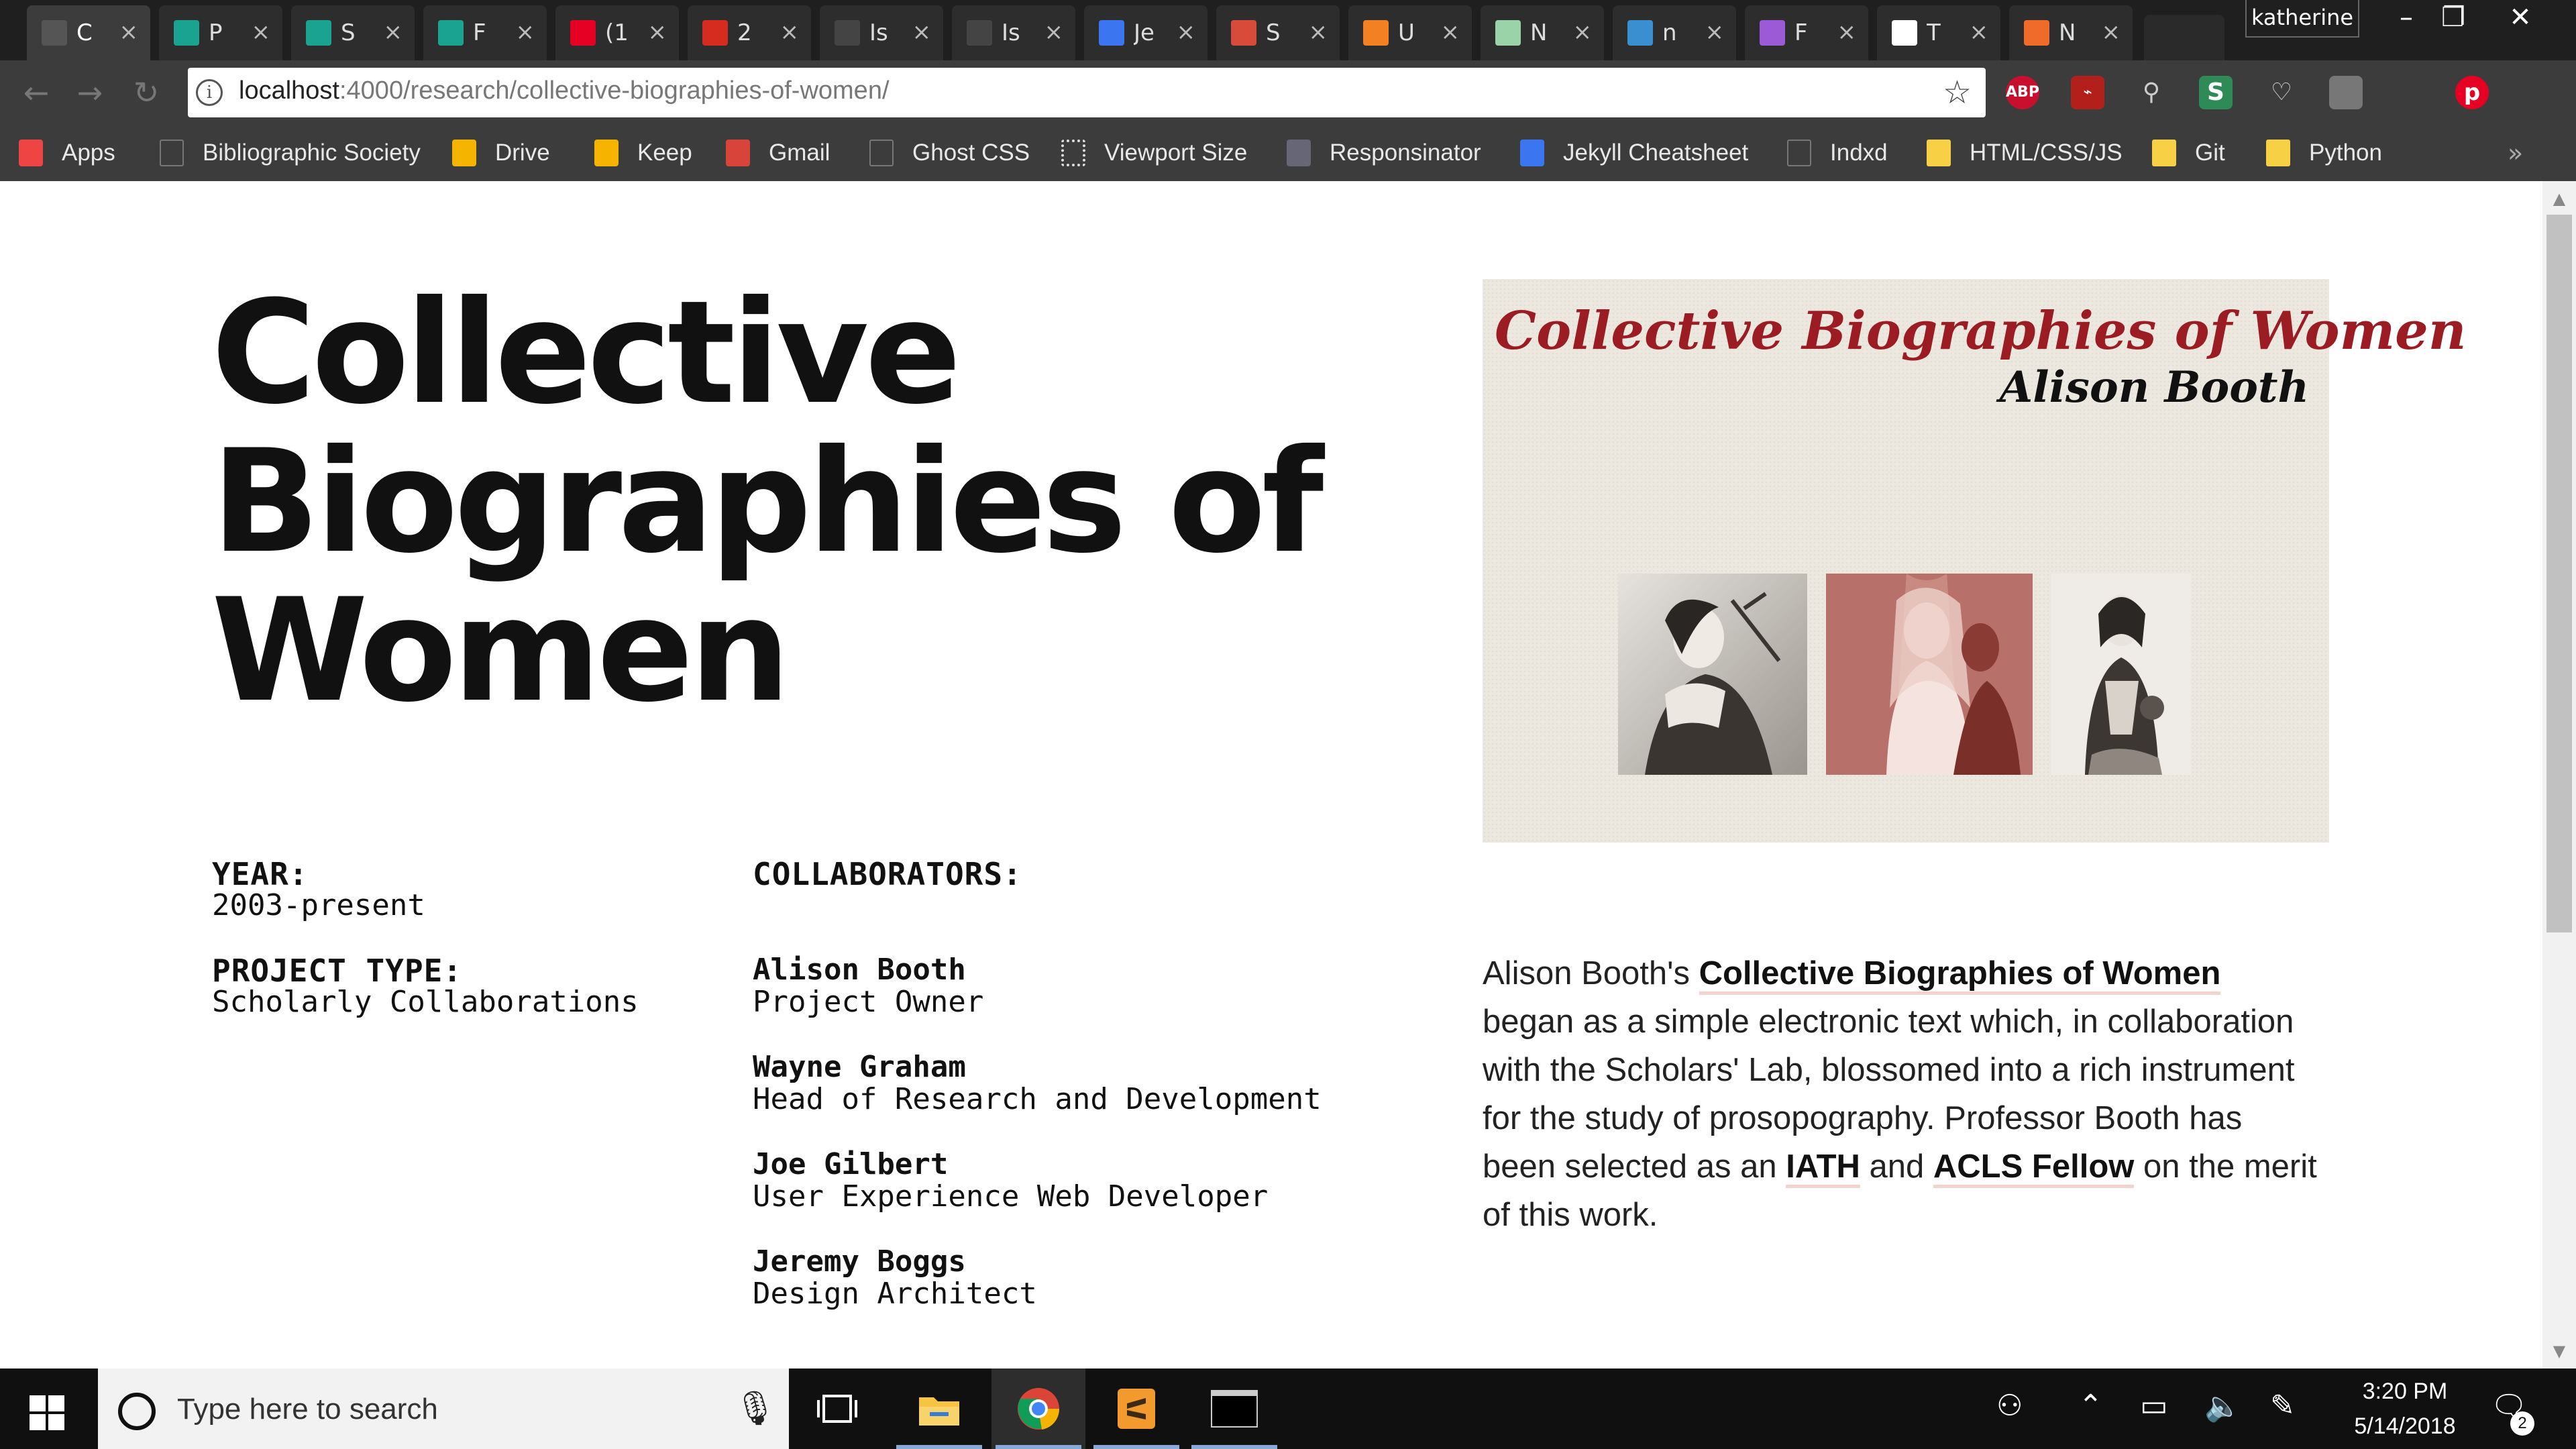 The image size is (2576, 1449). I want to click on browser-tab: P ×, so click(220, 32).